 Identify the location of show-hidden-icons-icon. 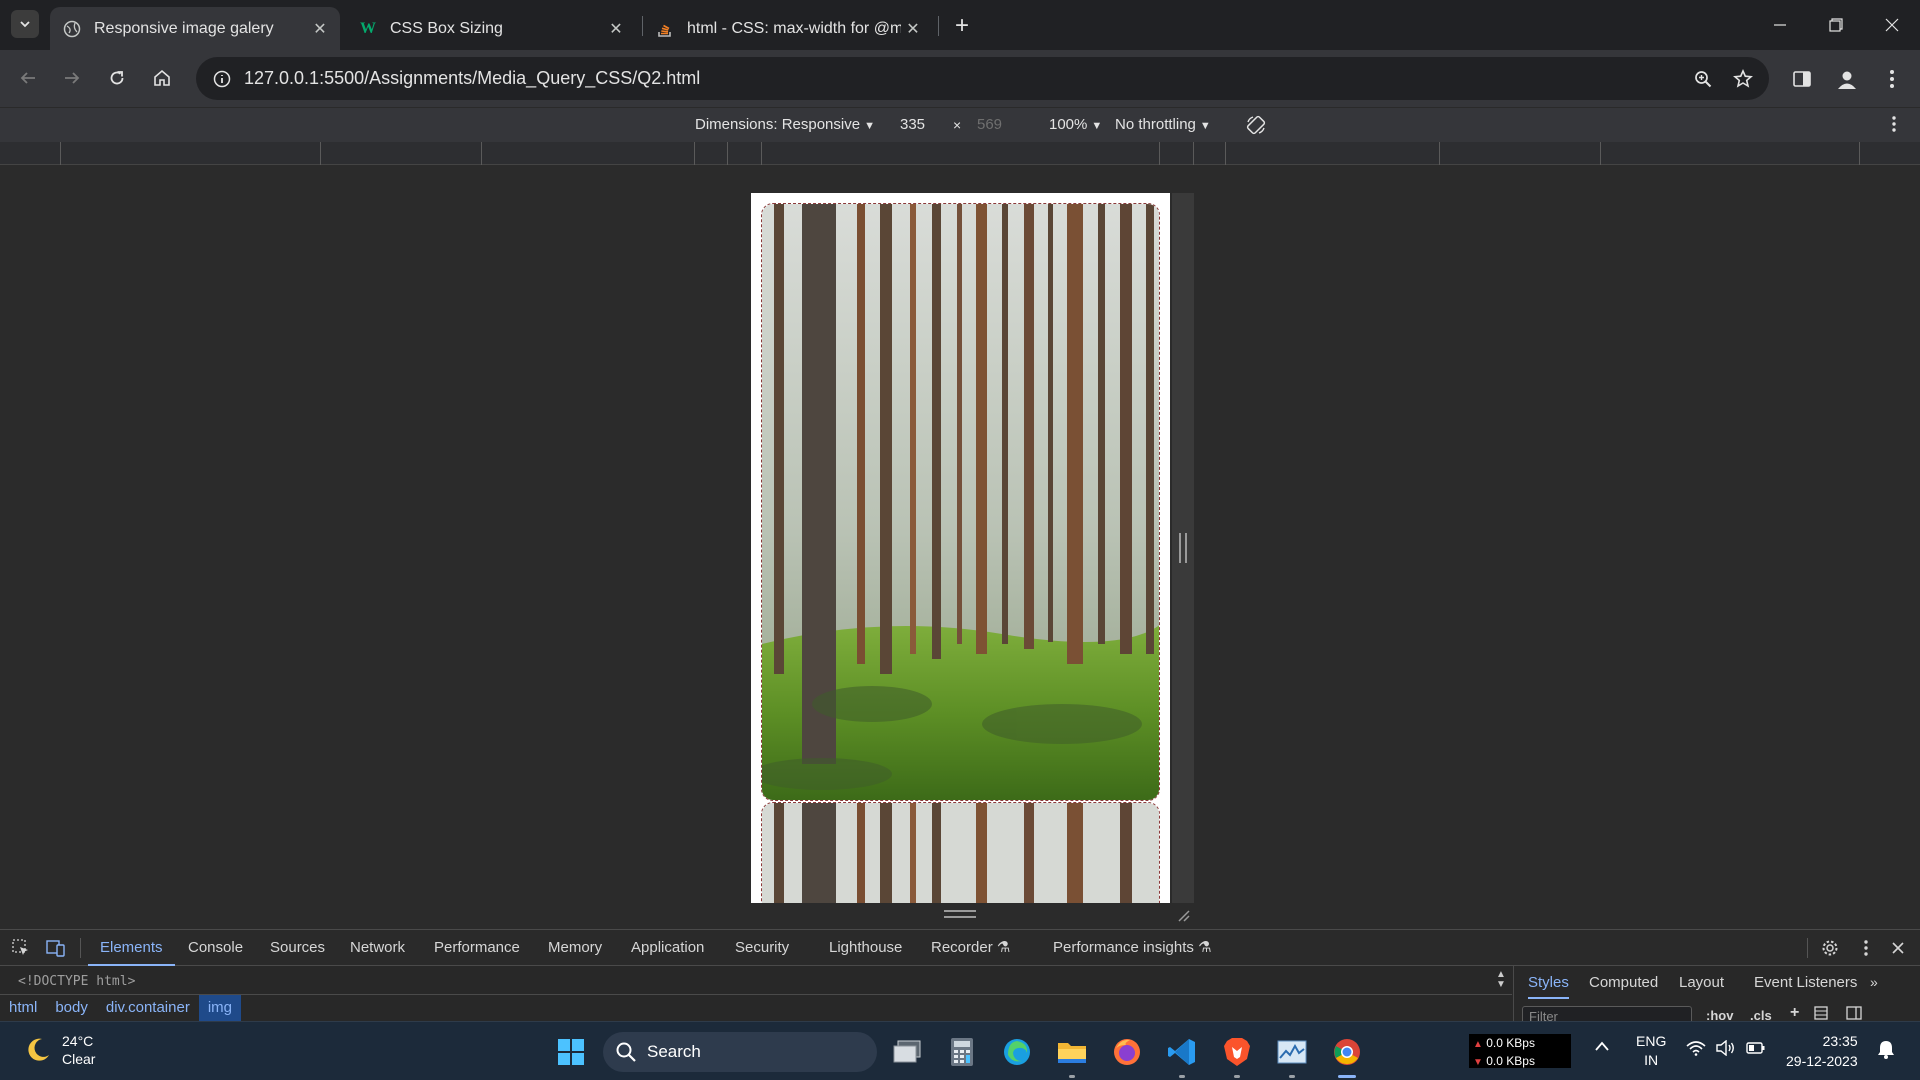
(1602, 1047).